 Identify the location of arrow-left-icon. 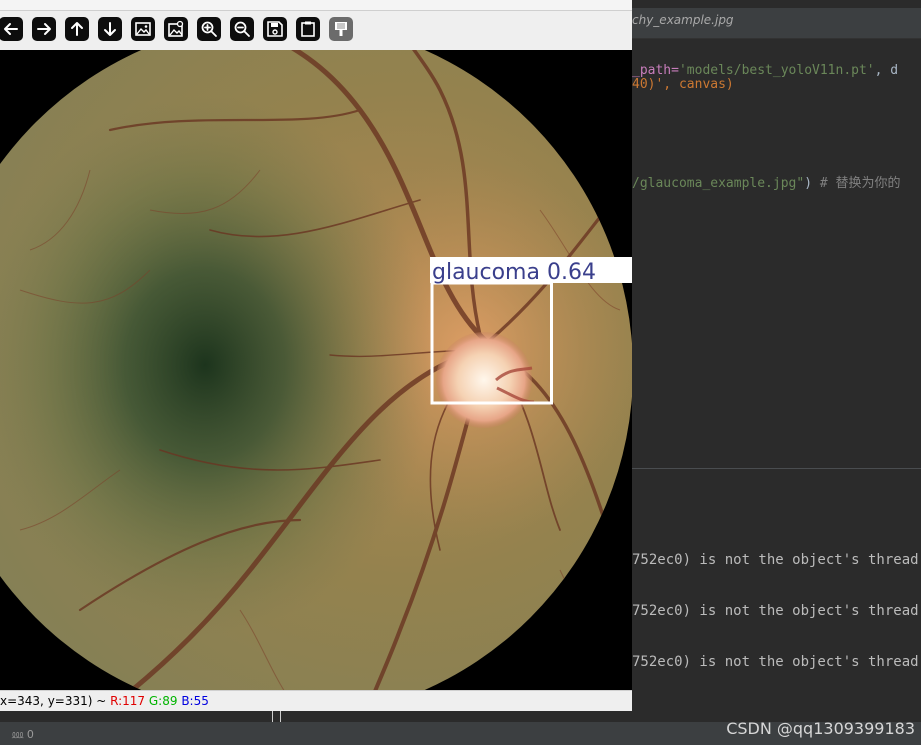
(11, 29).